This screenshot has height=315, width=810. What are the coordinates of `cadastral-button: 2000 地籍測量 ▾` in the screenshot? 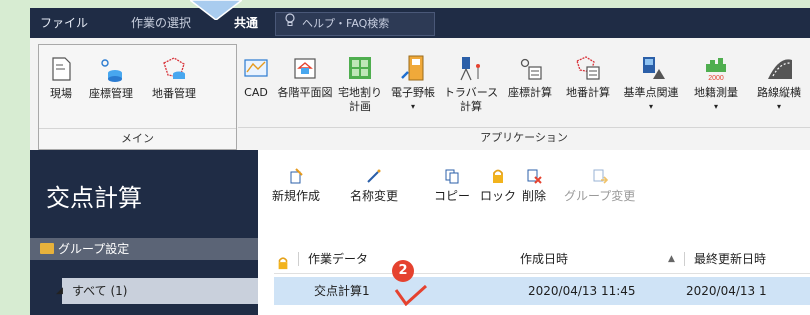 It's located at (716, 80).